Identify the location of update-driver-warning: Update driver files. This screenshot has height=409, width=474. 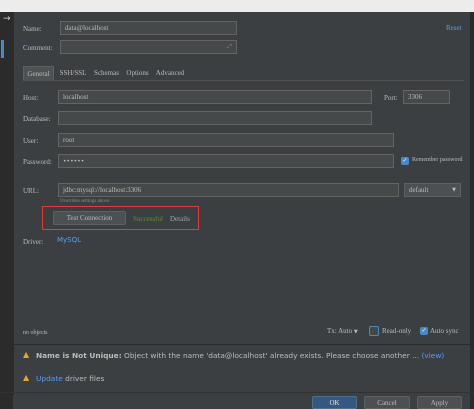
(70, 378).